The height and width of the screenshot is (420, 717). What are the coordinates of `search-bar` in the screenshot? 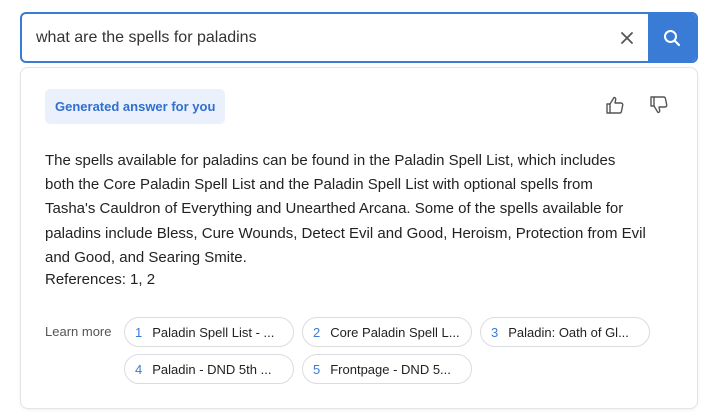 It's located at (359, 37).